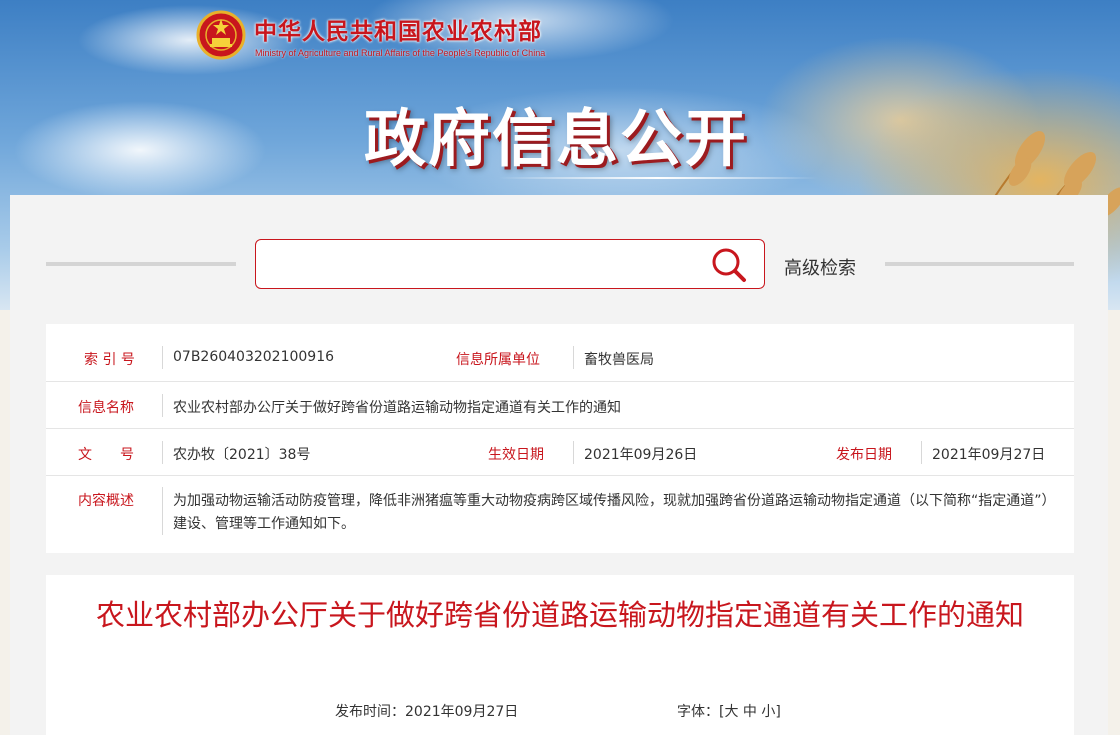 This screenshot has height=735, width=1120. What do you see at coordinates (106, 455) in the screenshot?
I see `doc-number-label: 文 号` at bounding box center [106, 455].